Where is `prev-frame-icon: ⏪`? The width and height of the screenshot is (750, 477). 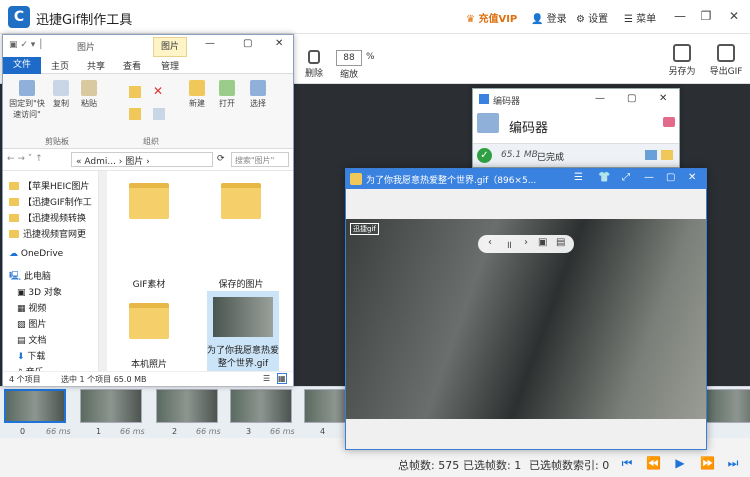
prev-frame-icon: ⏪ is located at coordinates (653, 463).